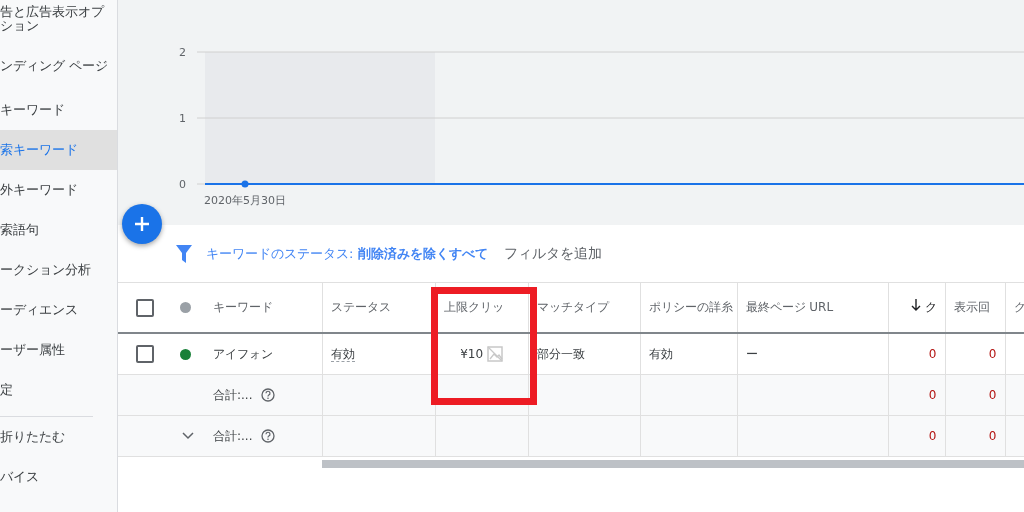 The width and height of the screenshot is (1024, 512). Describe the element at coordinates (473, 307) in the screenshot. I see `column-header: 上限クリッ` at that location.